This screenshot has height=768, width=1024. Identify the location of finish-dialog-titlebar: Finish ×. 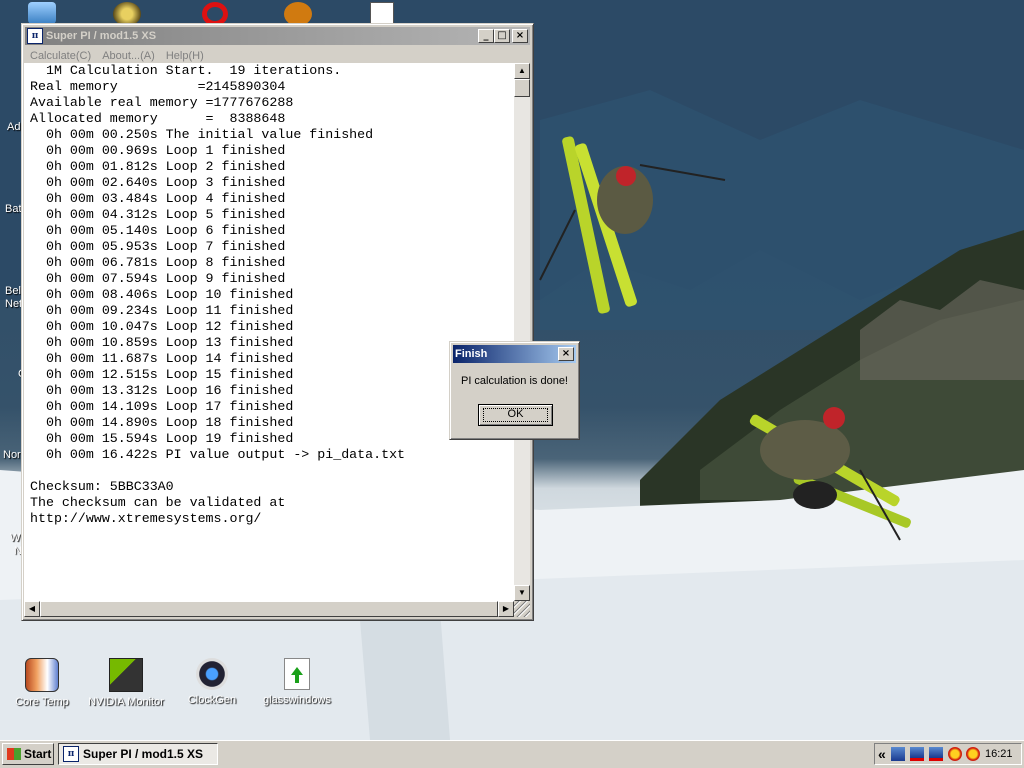
(514, 354).